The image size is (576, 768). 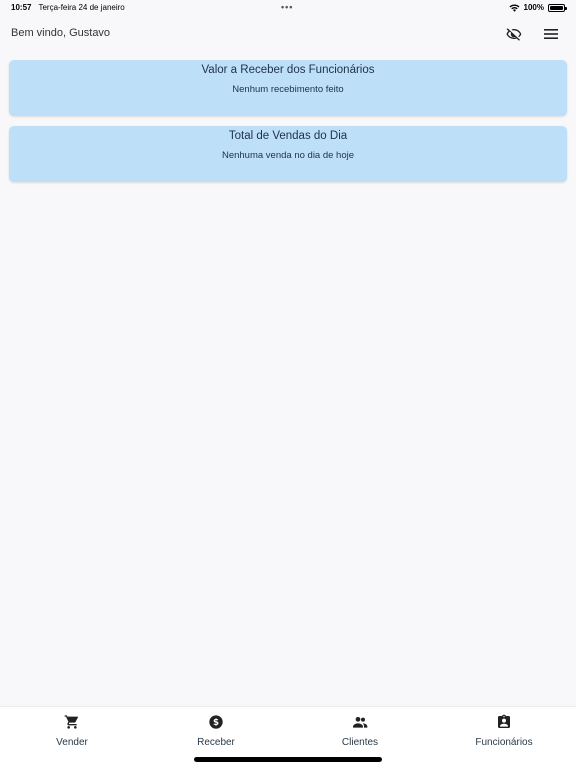 I want to click on nav-item-receber: $ Receber, so click(x=216, y=731).